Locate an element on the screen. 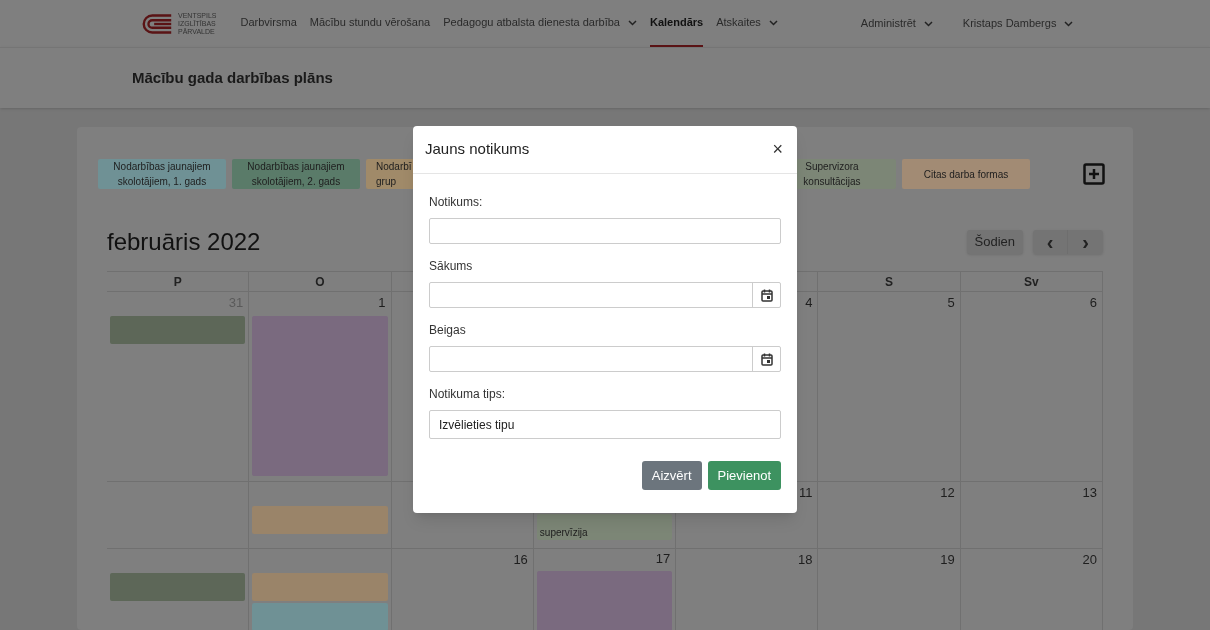 This screenshot has width=1210, height=630. page-title: Mācību gada darbības plāns is located at coordinates (232, 77).